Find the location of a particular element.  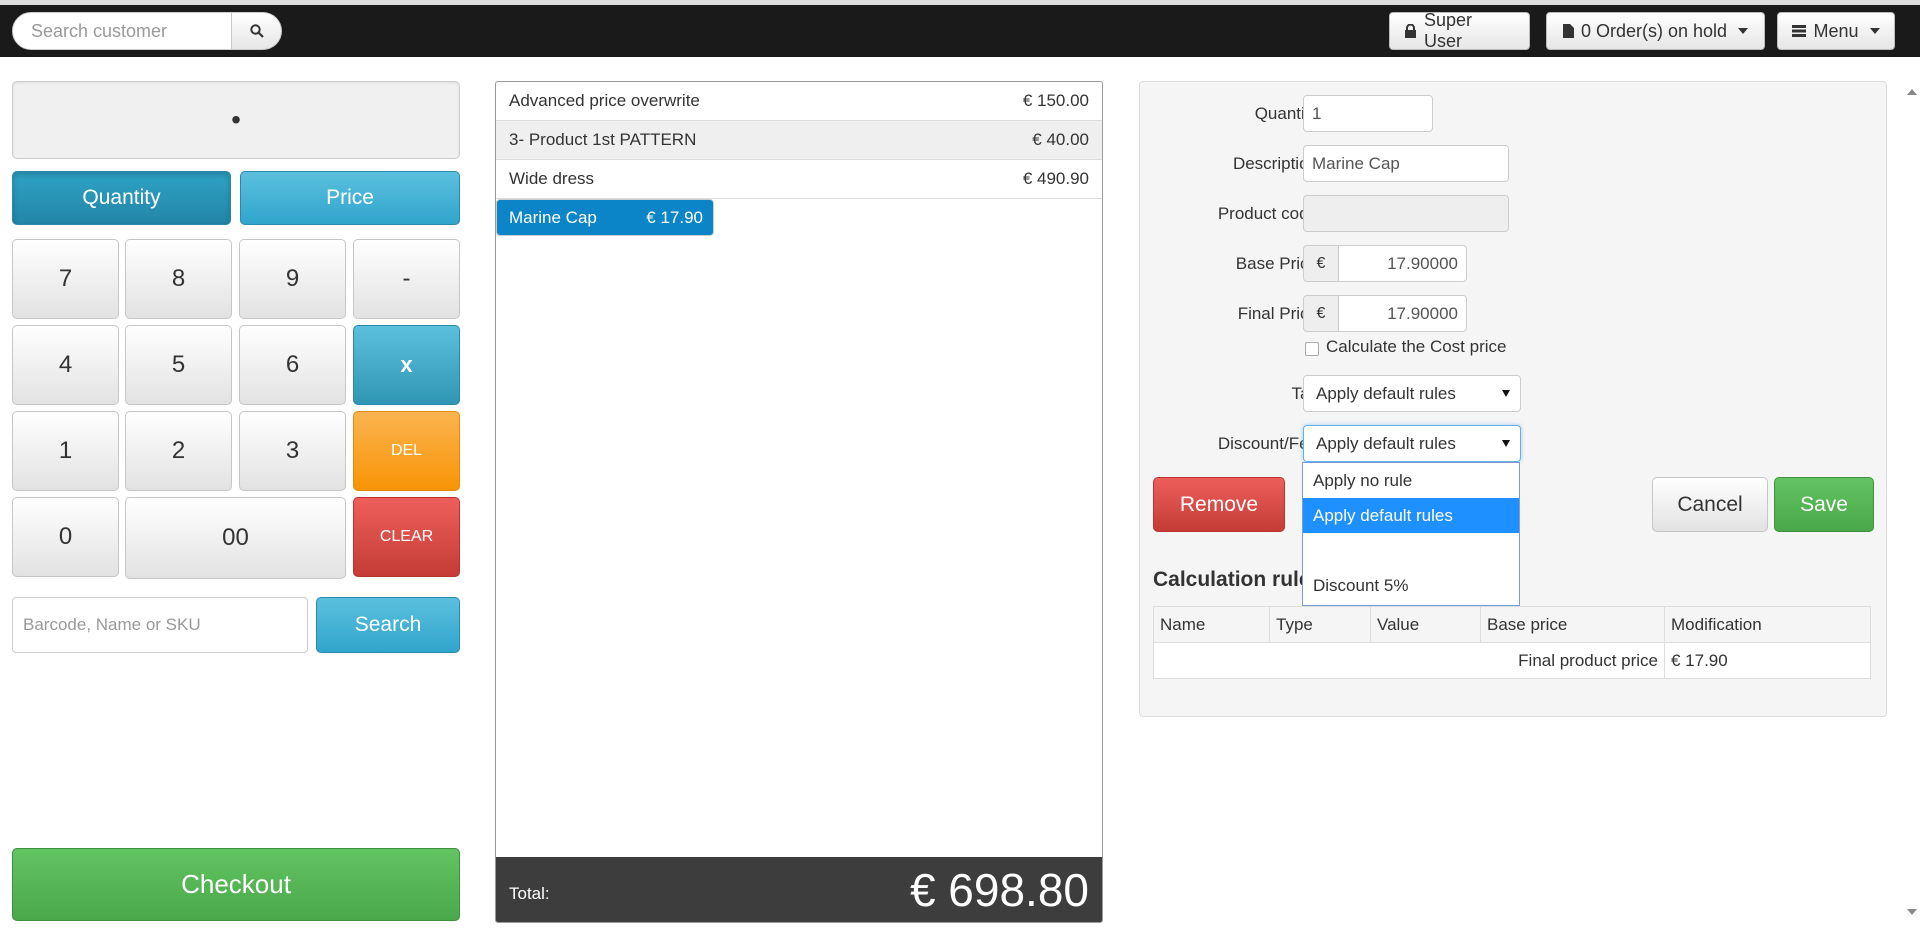

final-price-row-label: Final product price is located at coordinates (1409, 660).